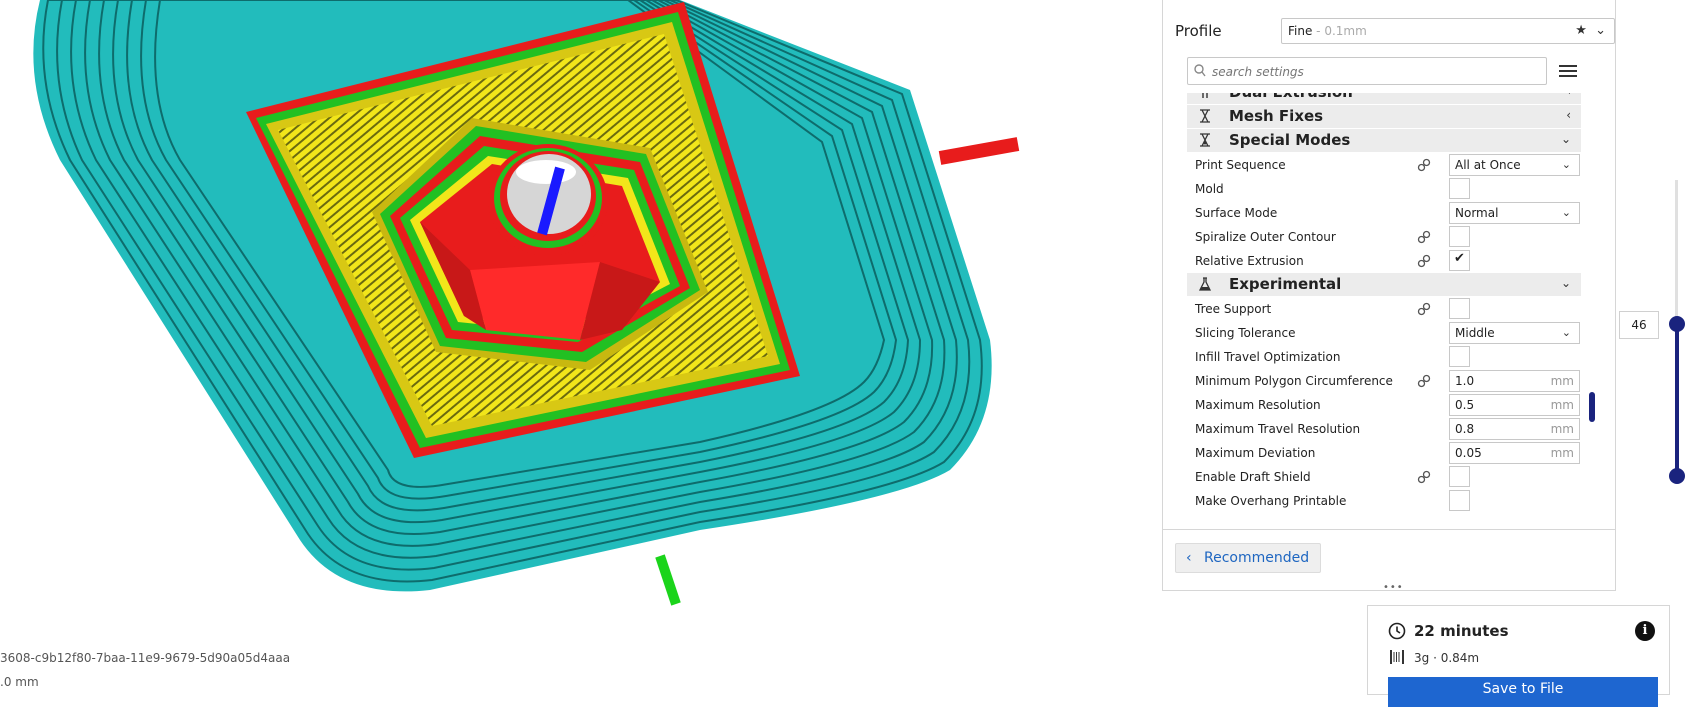 The height and width of the screenshot is (707, 1687). I want to click on setting-overhang-printable: Make Overhang Printable, so click(1393, 501).